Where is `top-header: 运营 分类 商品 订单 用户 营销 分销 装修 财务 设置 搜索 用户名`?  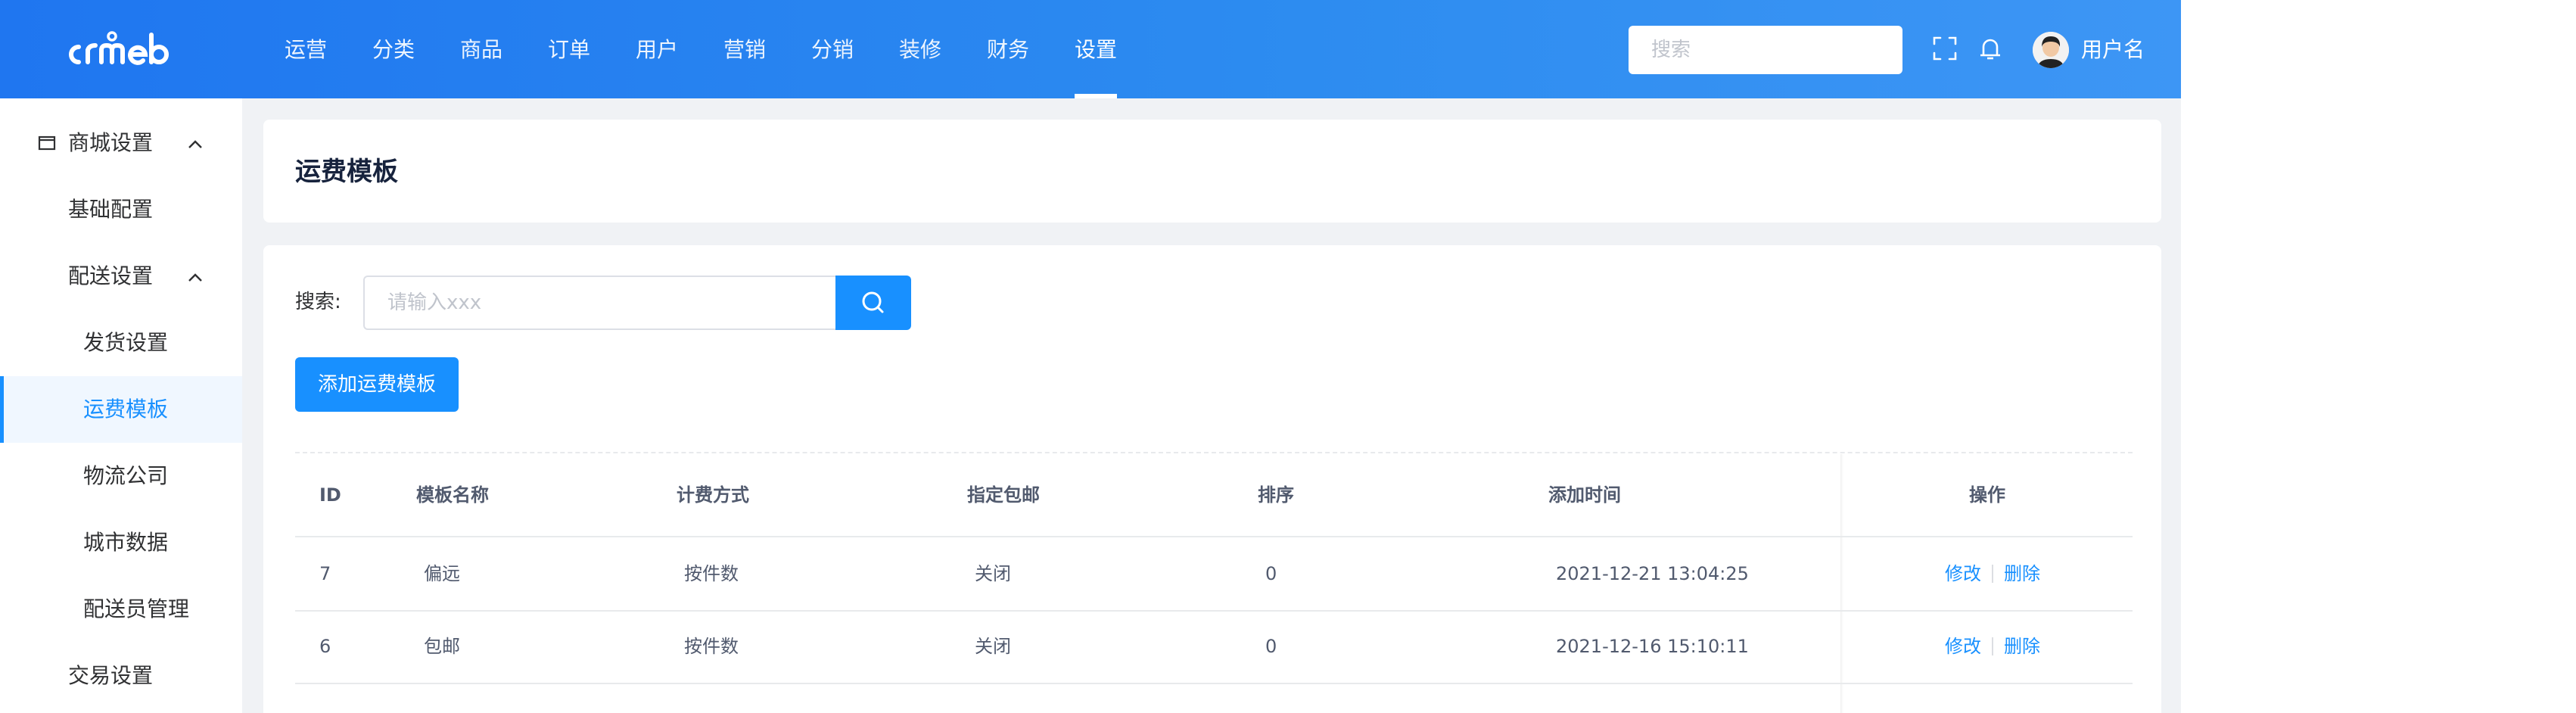 top-header: 运营 分类 商品 订单 用户 营销 分销 装修 财务 设置 搜索 用户名 is located at coordinates (1090, 49).